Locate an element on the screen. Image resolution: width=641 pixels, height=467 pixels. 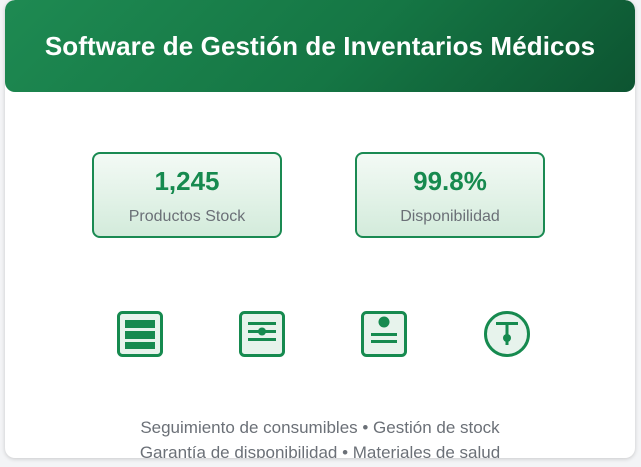
id-badge-icon is located at coordinates (384, 334).